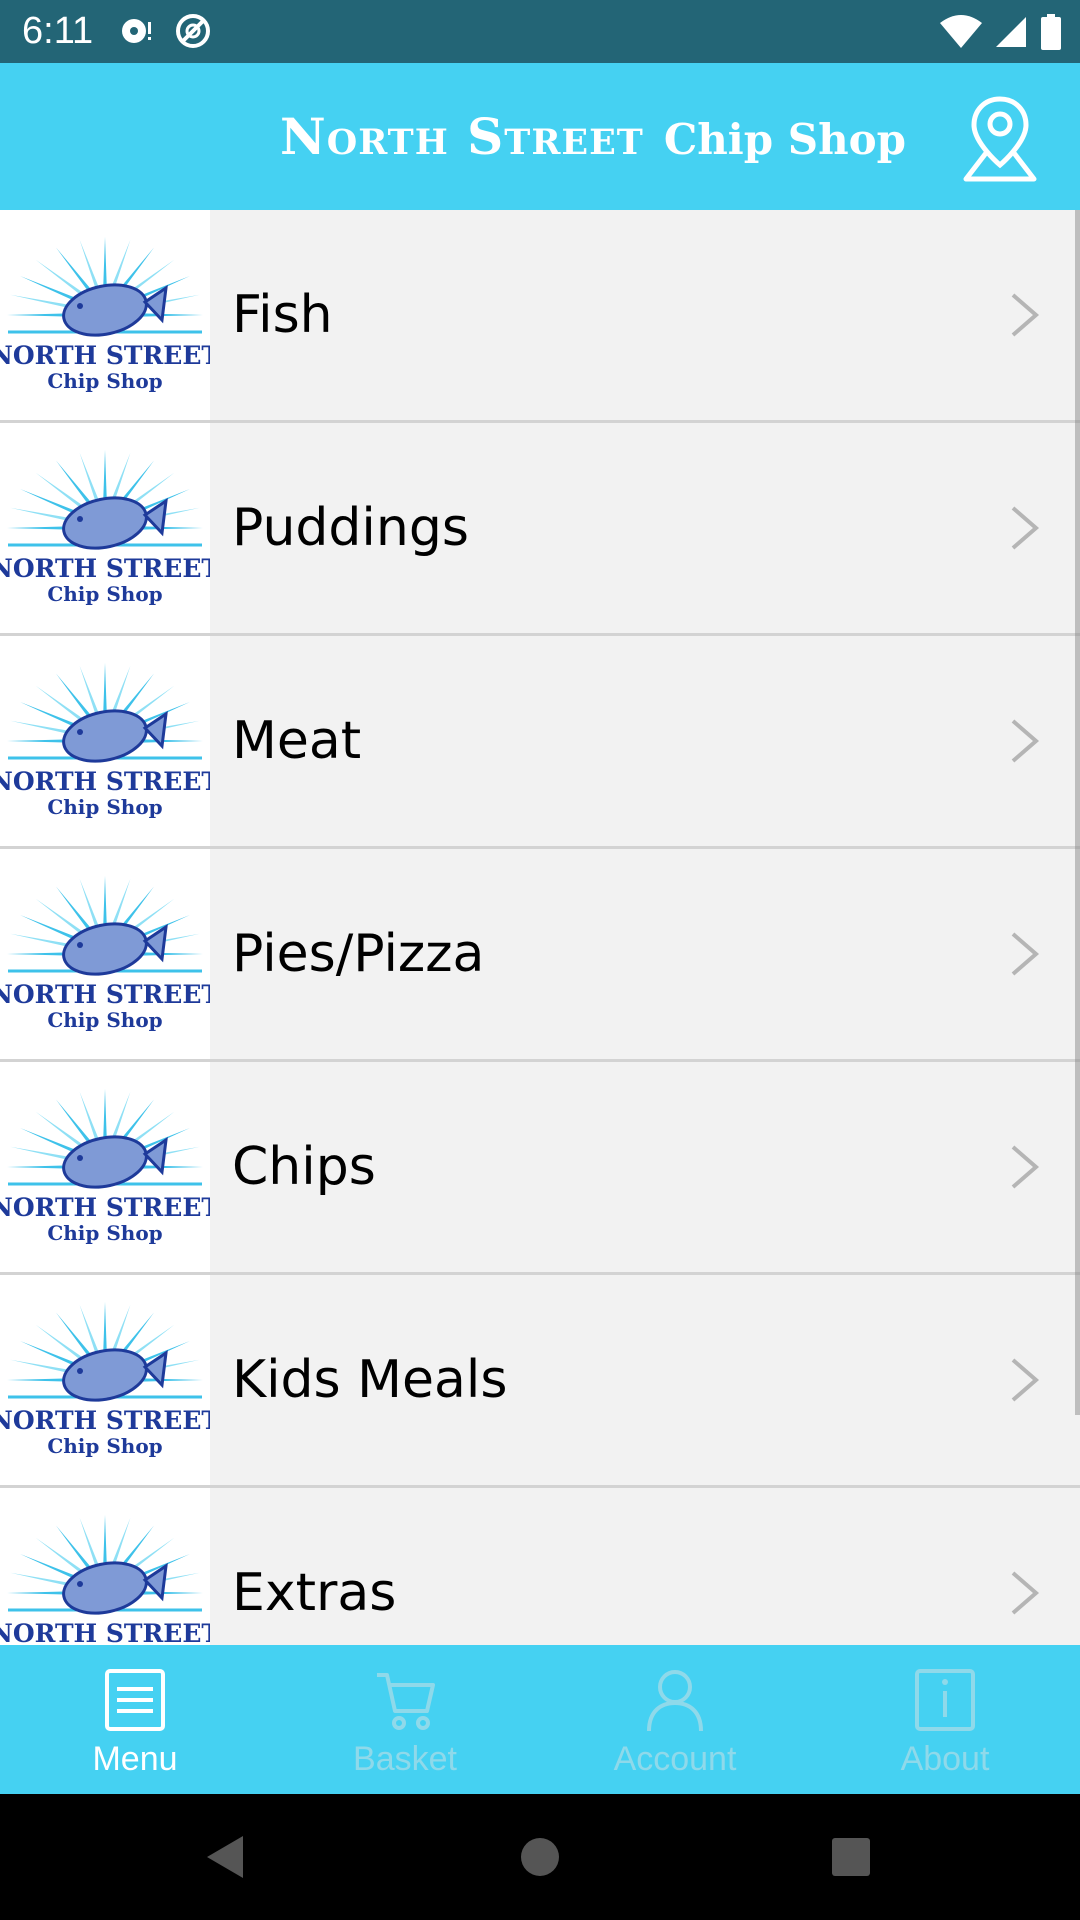  What do you see at coordinates (1000, 138) in the screenshot?
I see `map-pin-icon` at bounding box center [1000, 138].